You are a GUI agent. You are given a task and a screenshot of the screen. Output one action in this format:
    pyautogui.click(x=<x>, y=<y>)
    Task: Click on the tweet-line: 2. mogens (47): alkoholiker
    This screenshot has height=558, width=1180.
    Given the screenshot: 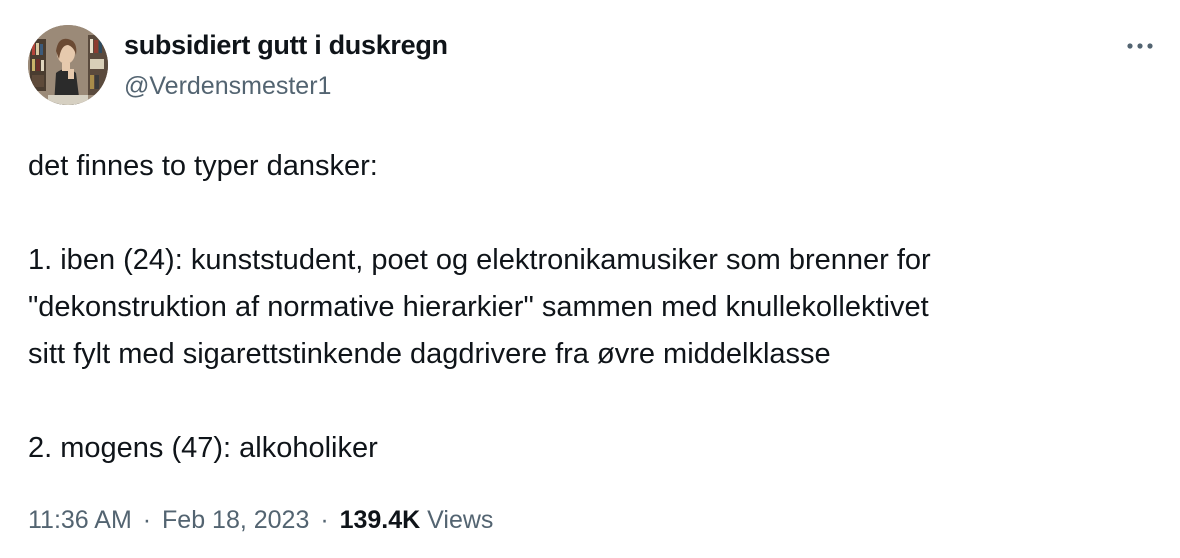 What is the action you would take?
    pyautogui.click(x=203, y=448)
    